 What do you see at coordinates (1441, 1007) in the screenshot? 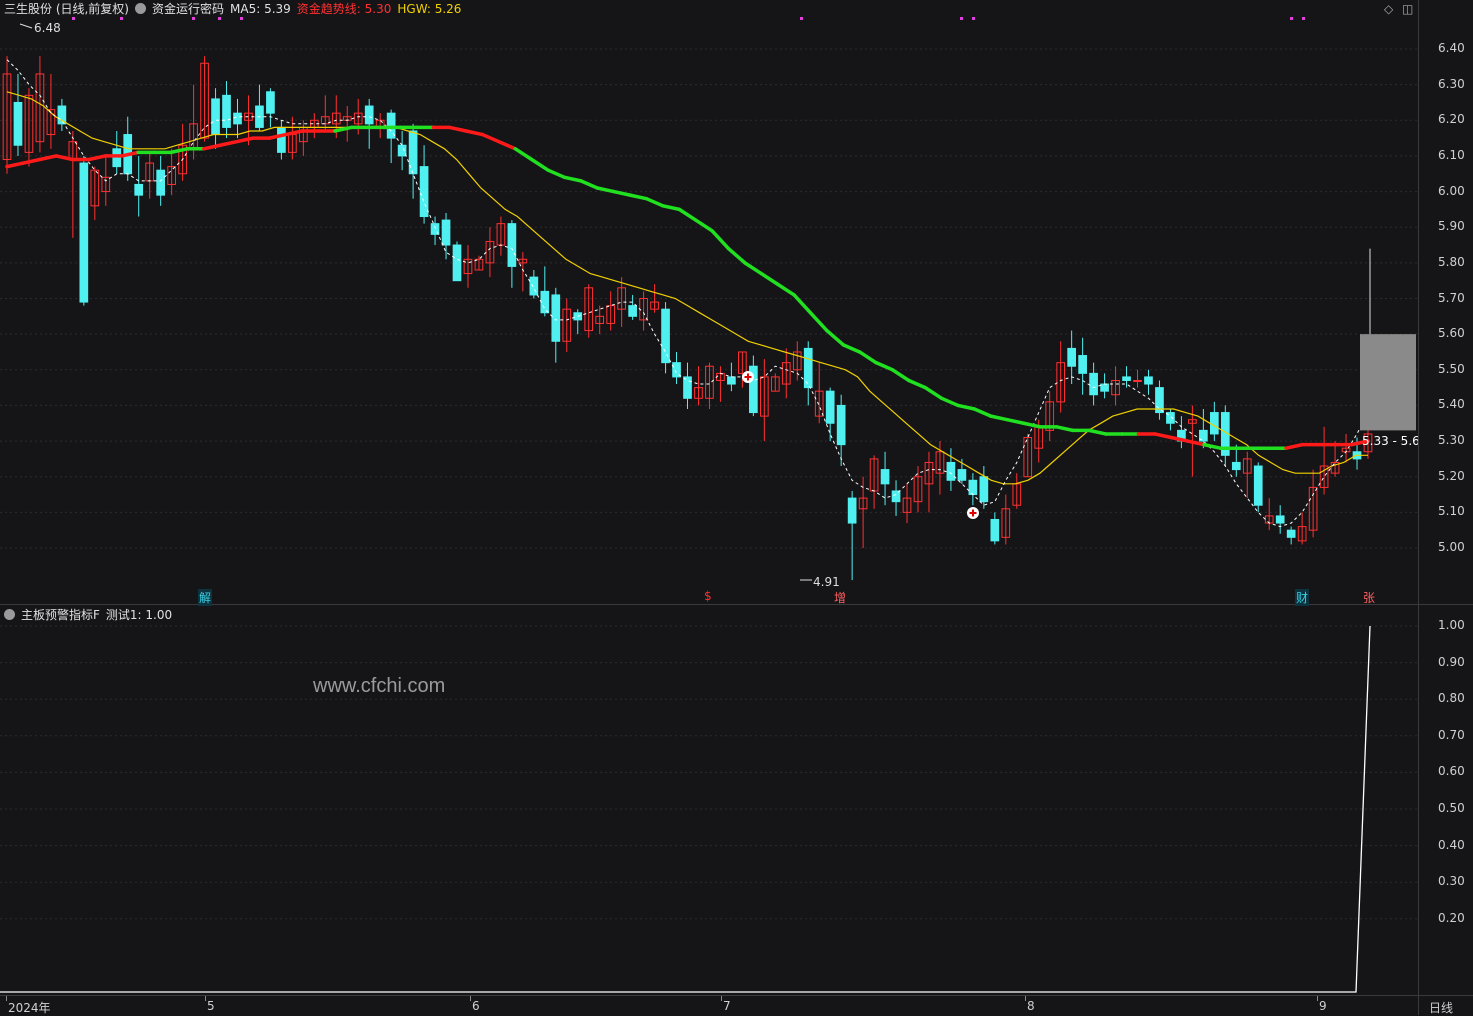
I see `period-label: 日线` at bounding box center [1441, 1007].